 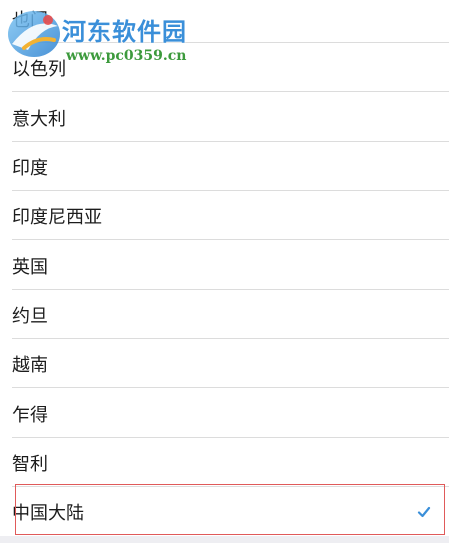 I want to click on list-item: 约旦, so click(x=224, y=314).